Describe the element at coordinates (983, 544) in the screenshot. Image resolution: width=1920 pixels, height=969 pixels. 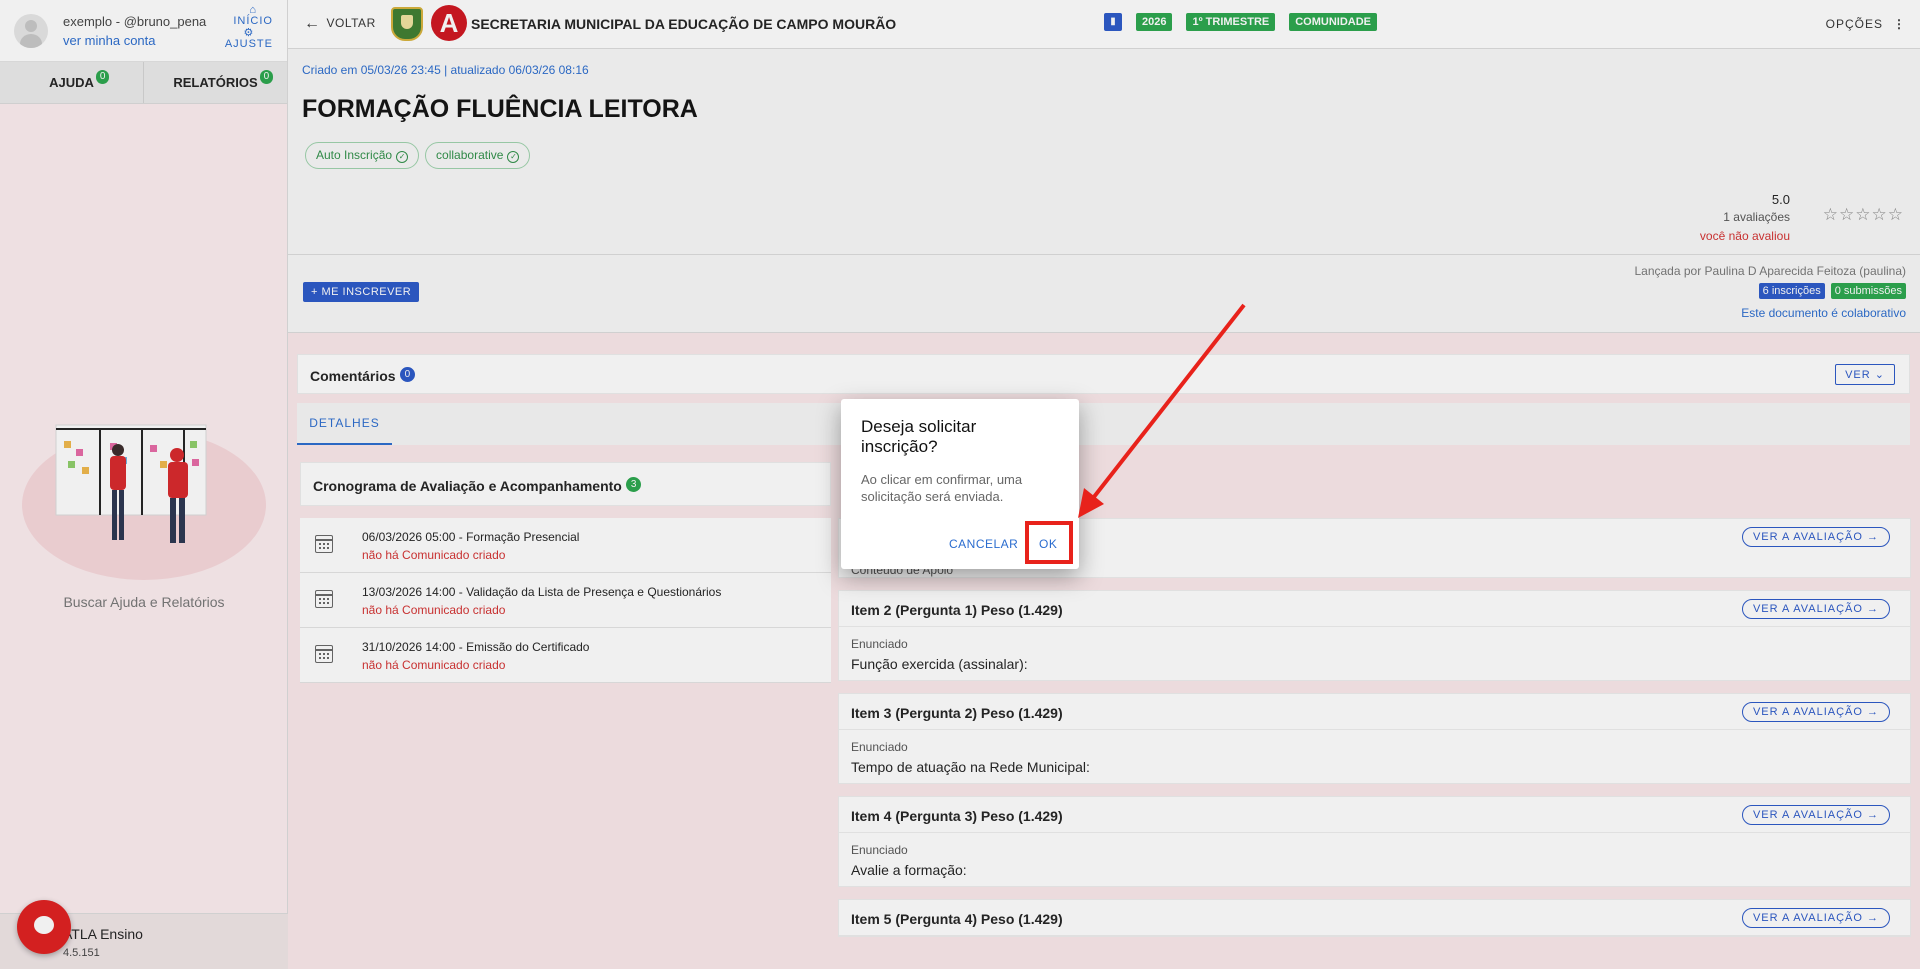
I see `cancel-button: CANCELAR` at that location.